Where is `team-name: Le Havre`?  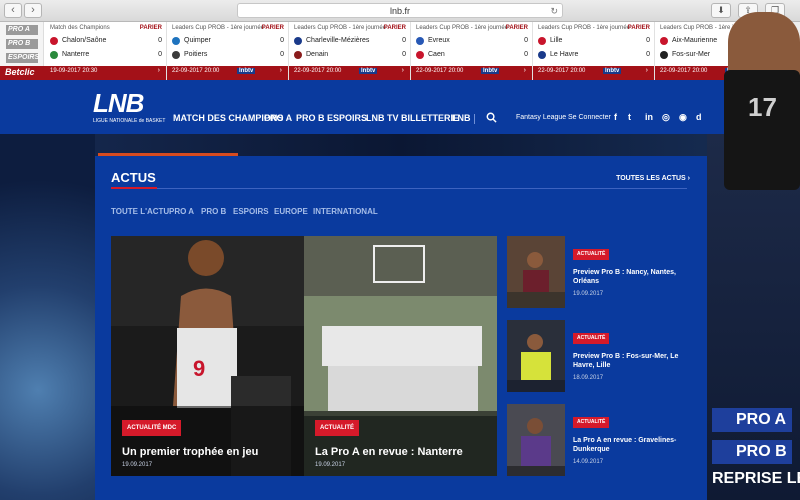 team-name: Le Havre is located at coordinates (564, 54).